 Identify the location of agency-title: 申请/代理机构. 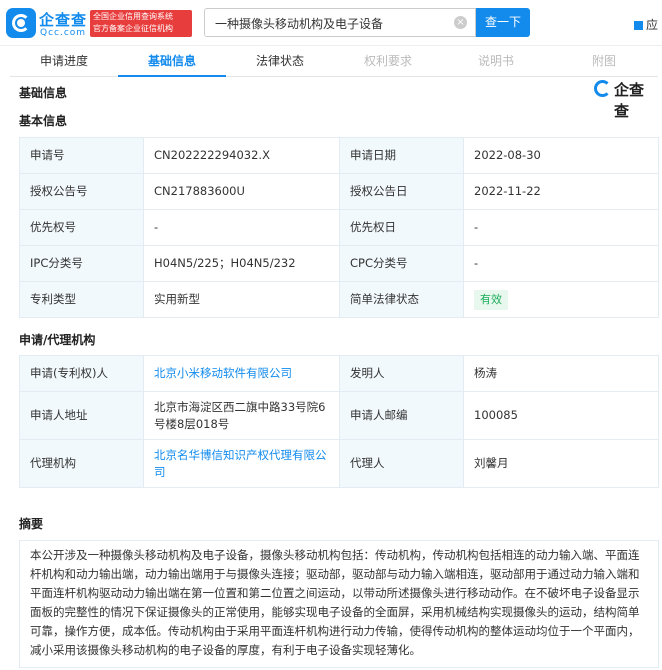
(57, 340).